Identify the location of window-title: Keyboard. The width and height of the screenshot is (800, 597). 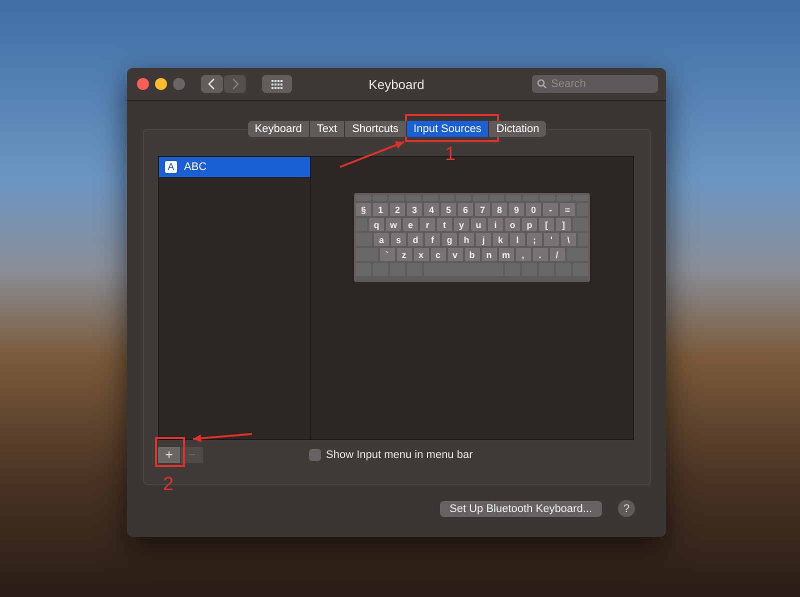
(396, 84).